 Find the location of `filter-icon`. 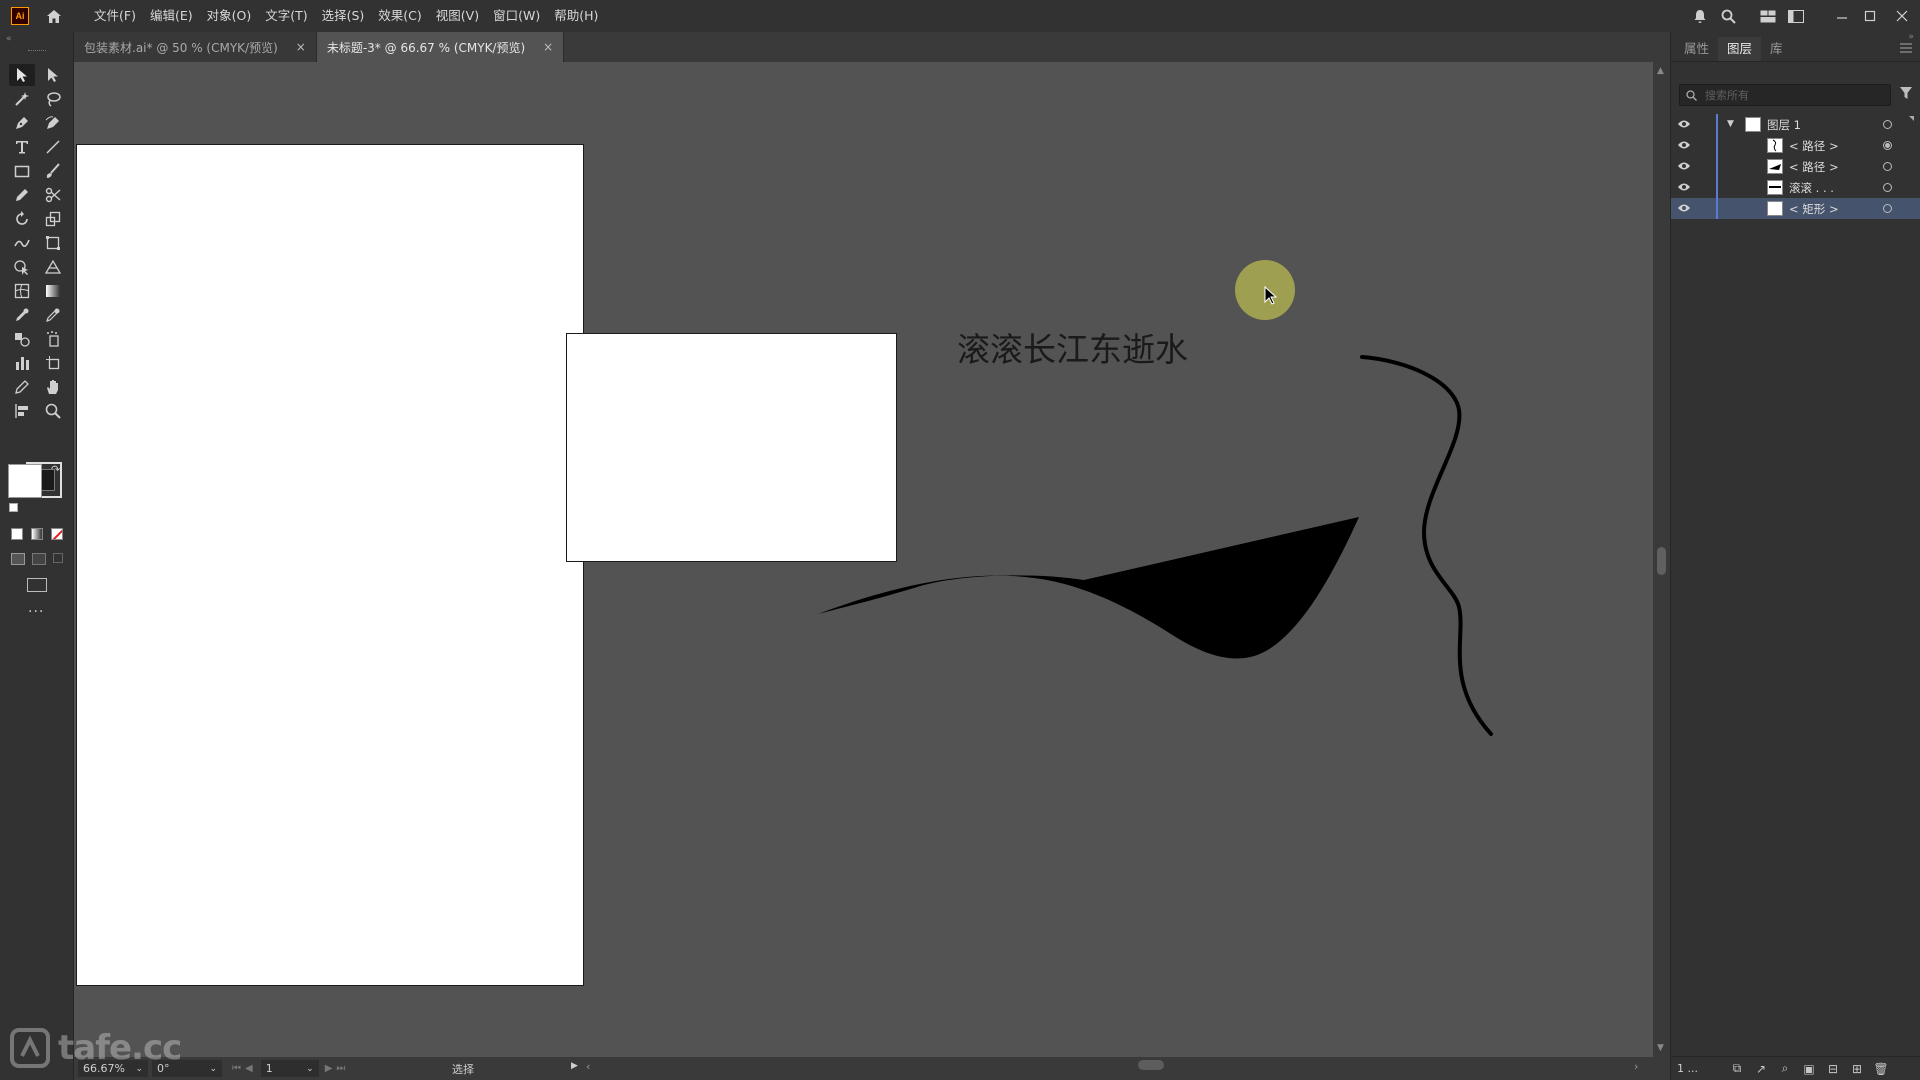

filter-icon is located at coordinates (1906, 94).